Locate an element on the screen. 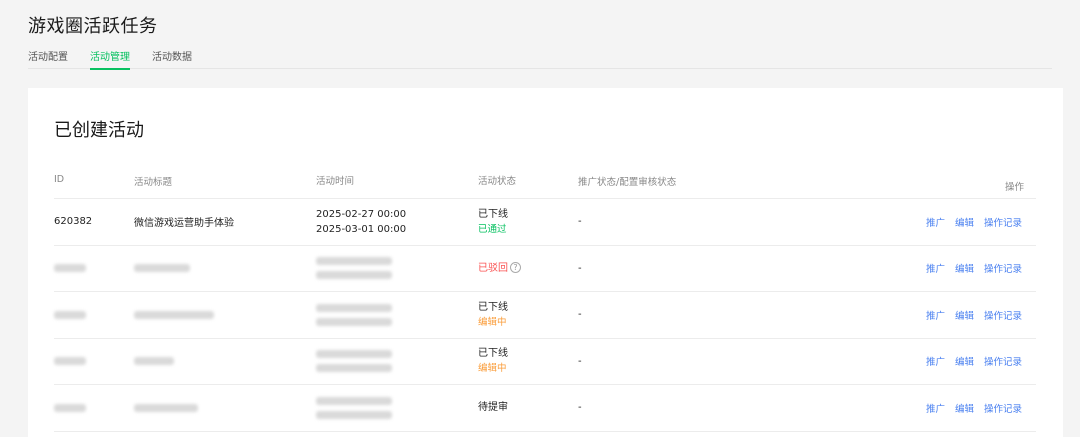  row-time-end: 2025-03-01 00:00 is located at coordinates (361, 229).